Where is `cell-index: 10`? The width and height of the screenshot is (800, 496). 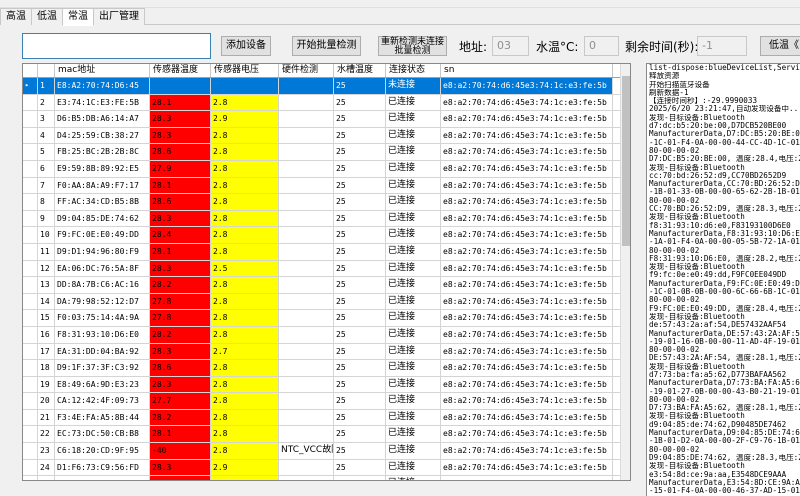 cell-index: 10 is located at coordinates (46, 235).